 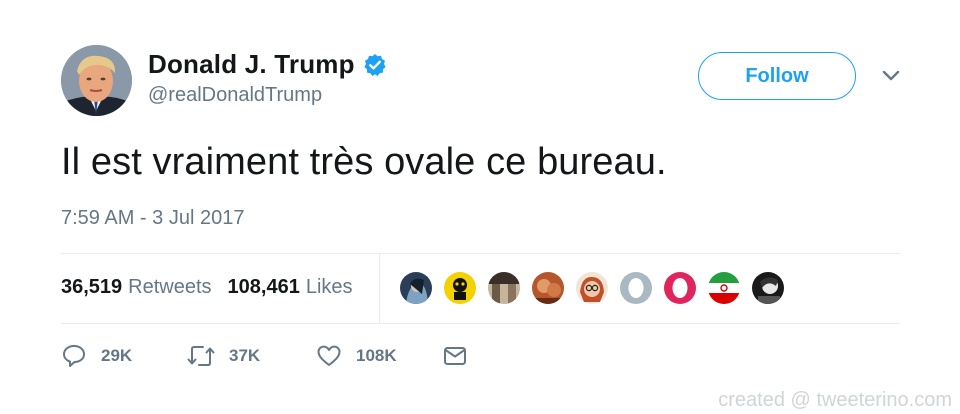 I want to click on retweets-count: 36,519, so click(x=92, y=287).